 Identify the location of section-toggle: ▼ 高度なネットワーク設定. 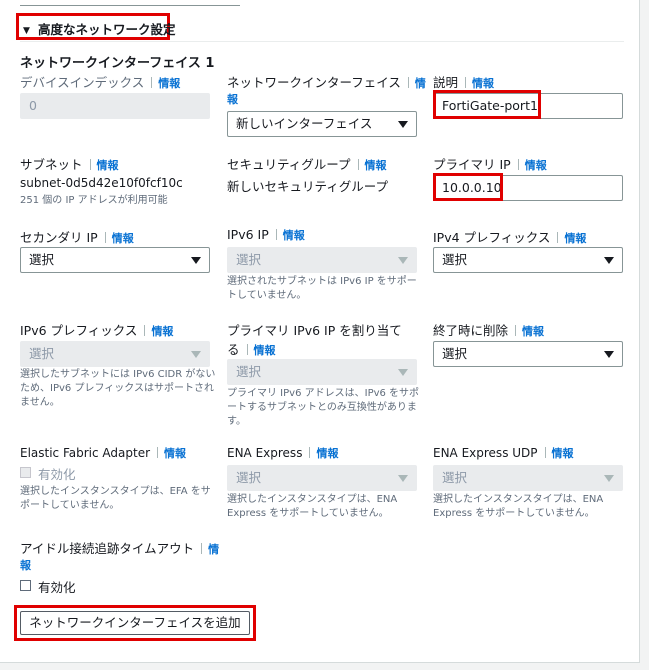
(99, 28).